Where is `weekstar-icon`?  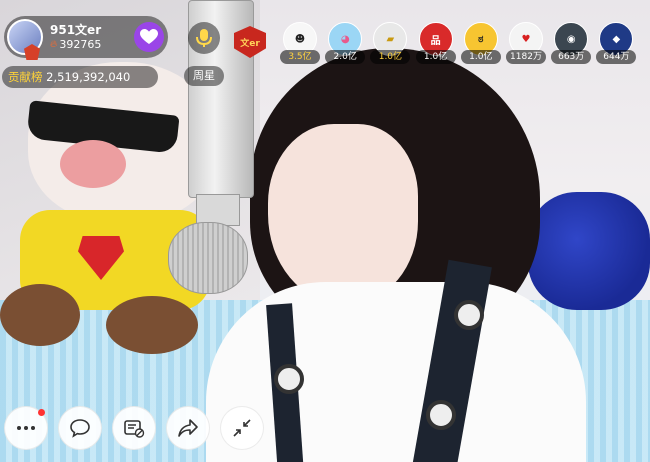
weekstar-icon is located at coordinates (204, 38).